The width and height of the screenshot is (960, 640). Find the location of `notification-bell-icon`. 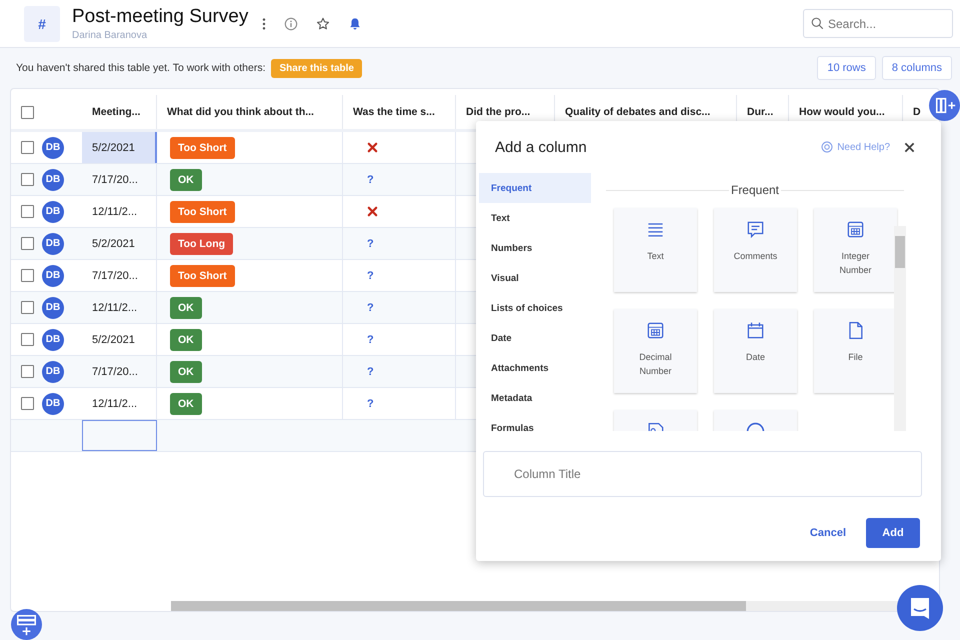

notification-bell-icon is located at coordinates (355, 23).